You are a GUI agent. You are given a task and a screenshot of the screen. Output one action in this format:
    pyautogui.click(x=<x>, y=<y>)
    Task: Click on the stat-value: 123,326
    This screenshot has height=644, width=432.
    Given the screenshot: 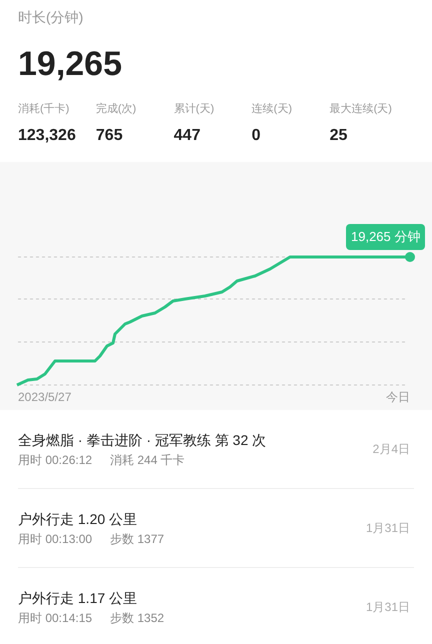 What is the action you would take?
    pyautogui.click(x=47, y=136)
    